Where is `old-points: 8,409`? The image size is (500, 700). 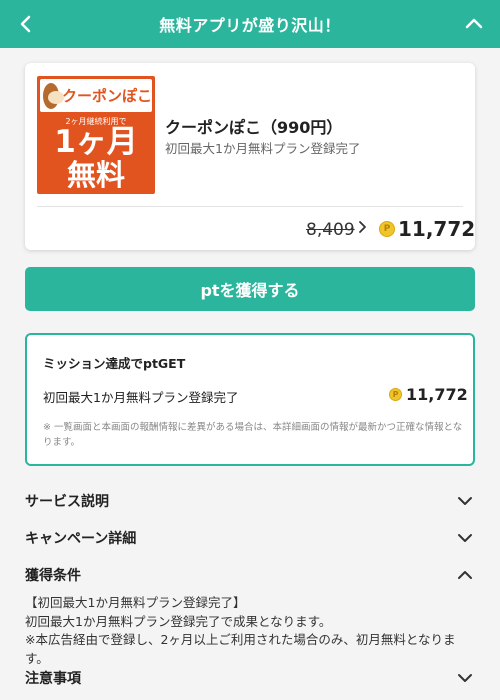
old-points: 8,409 is located at coordinates (330, 230).